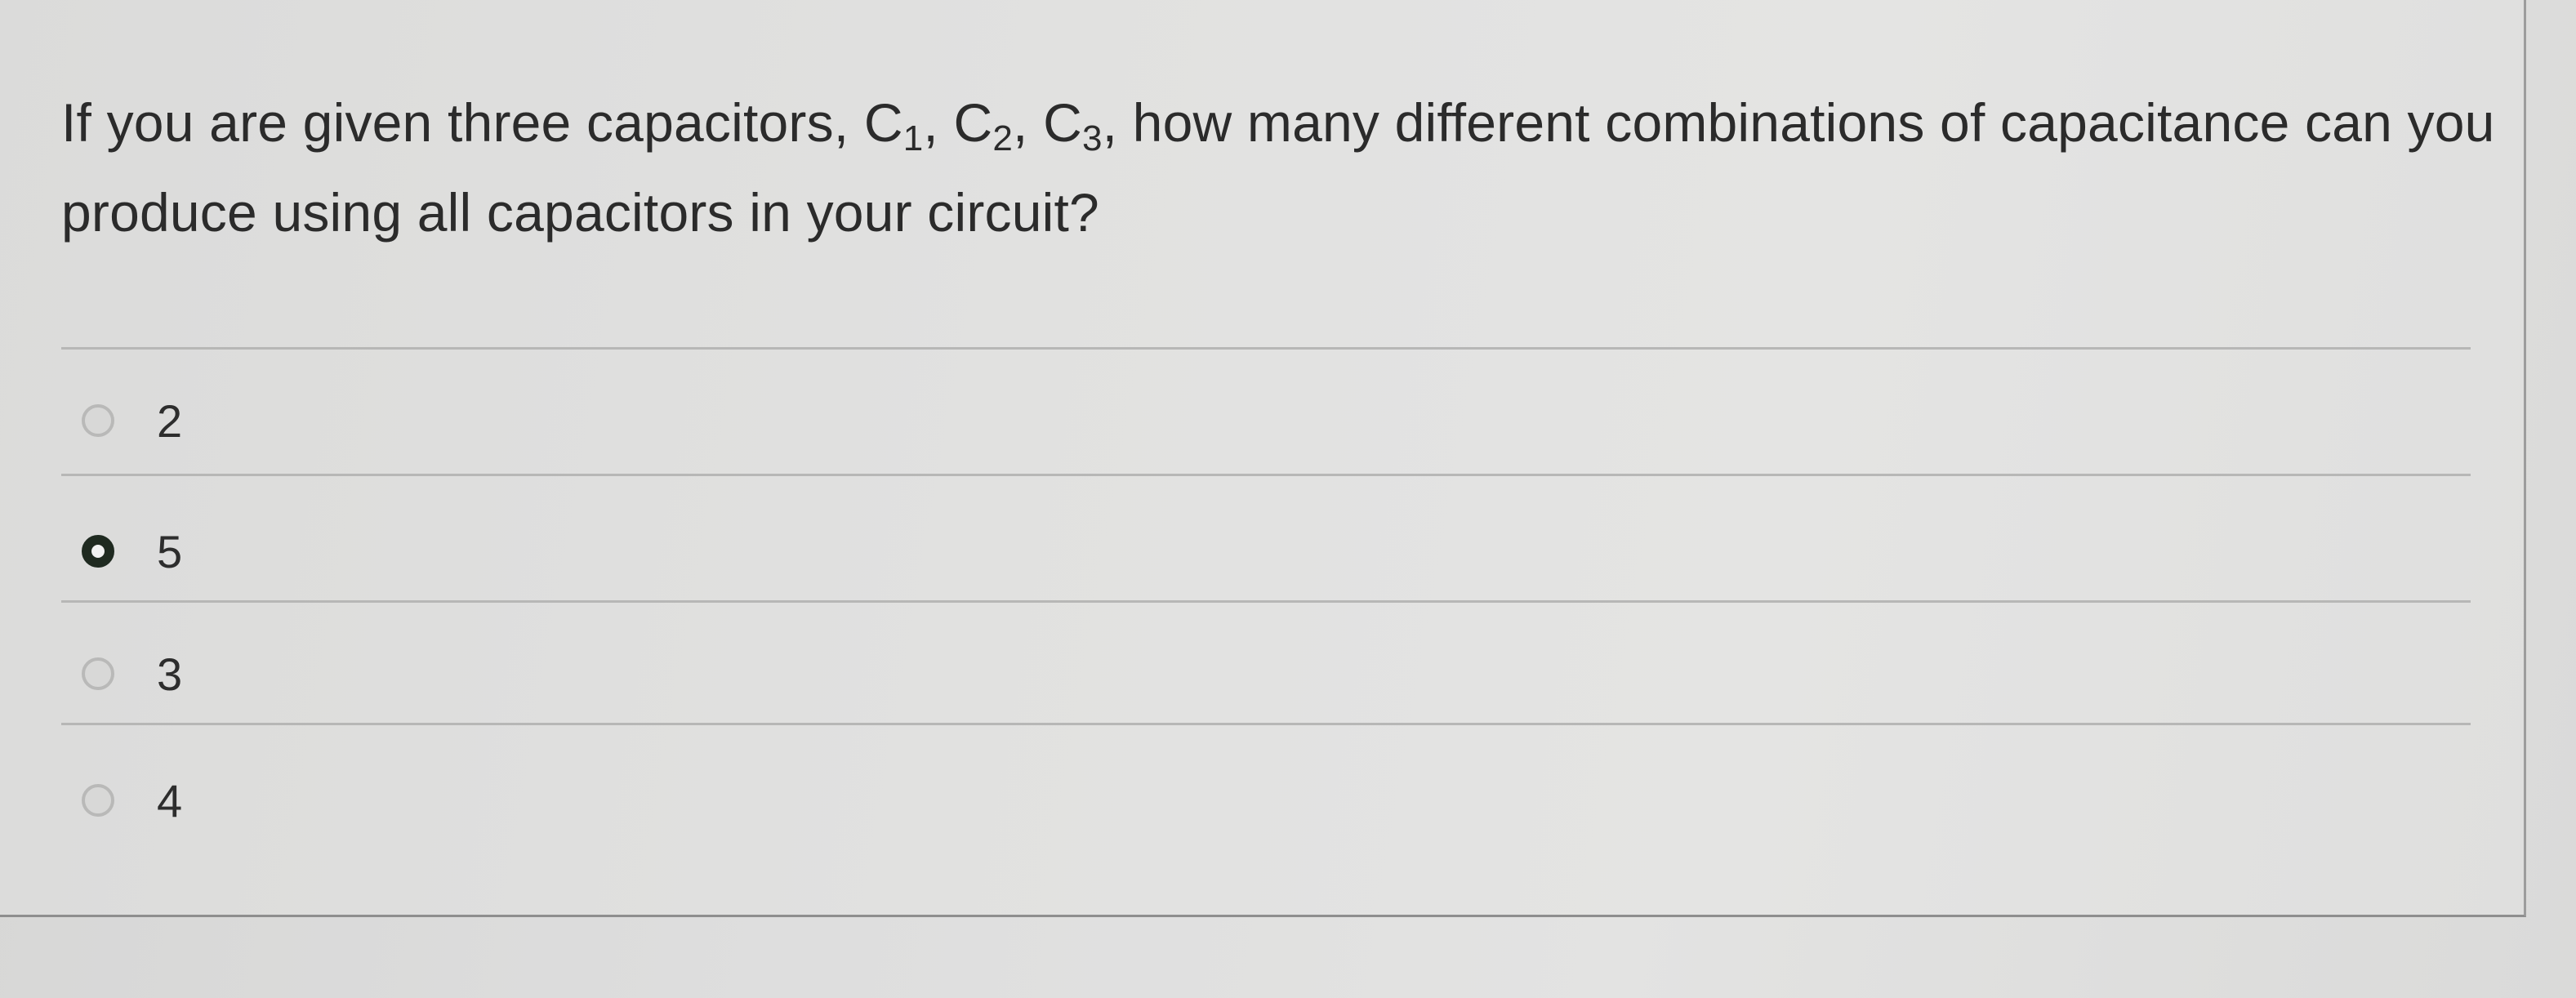 The height and width of the screenshot is (998, 2576). I want to click on answer-option-label-2: 5, so click(170, 551).